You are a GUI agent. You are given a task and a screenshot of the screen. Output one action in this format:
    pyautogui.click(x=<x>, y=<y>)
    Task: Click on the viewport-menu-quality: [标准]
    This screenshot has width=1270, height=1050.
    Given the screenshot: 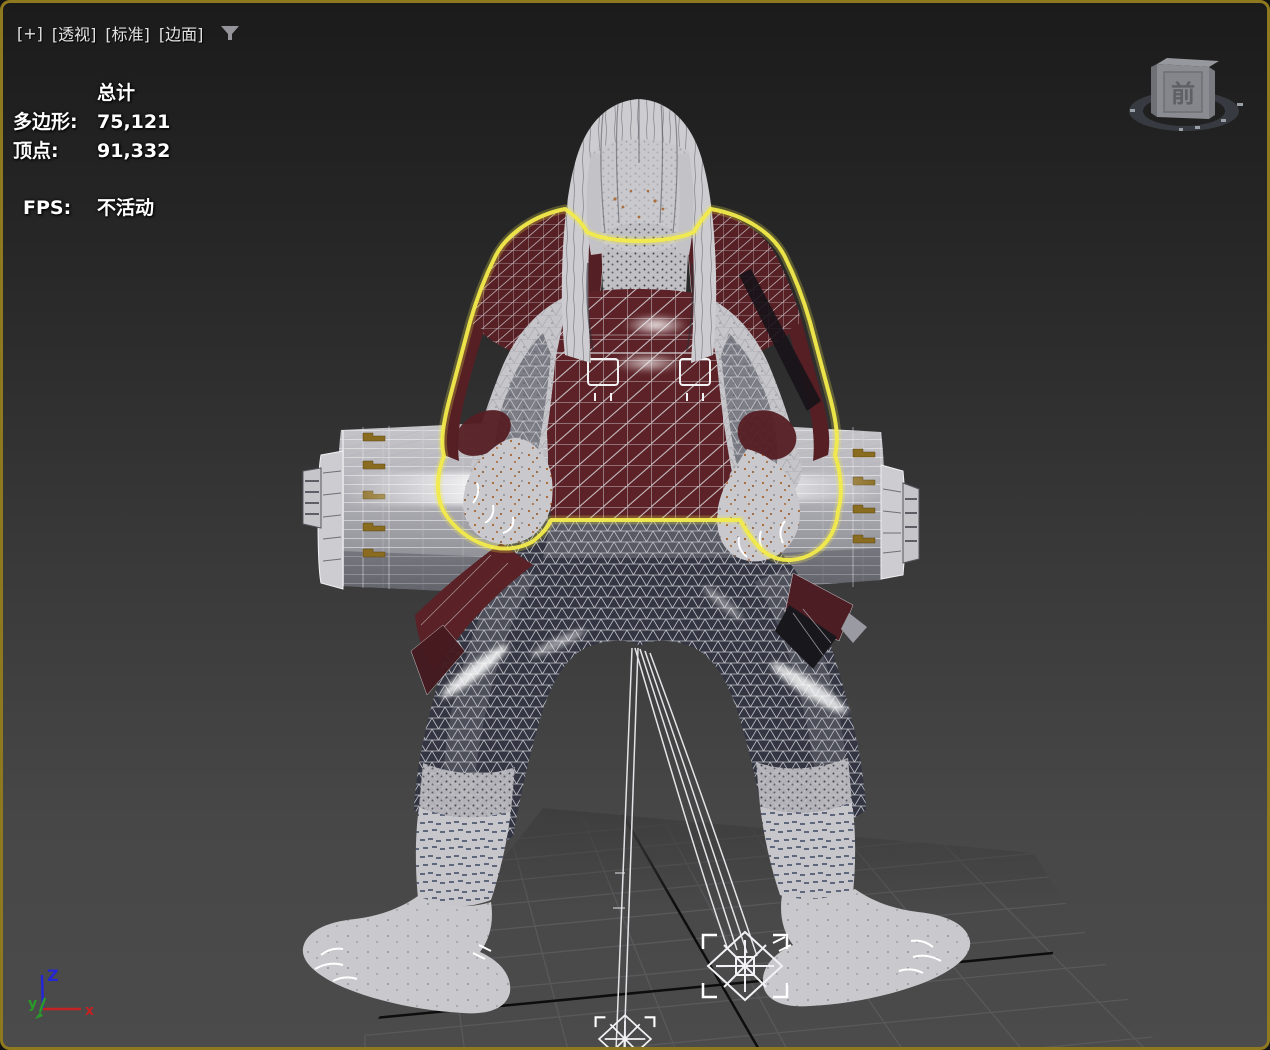 What is the action you would take?
    pyautogui.click(x=127, y=33)
    